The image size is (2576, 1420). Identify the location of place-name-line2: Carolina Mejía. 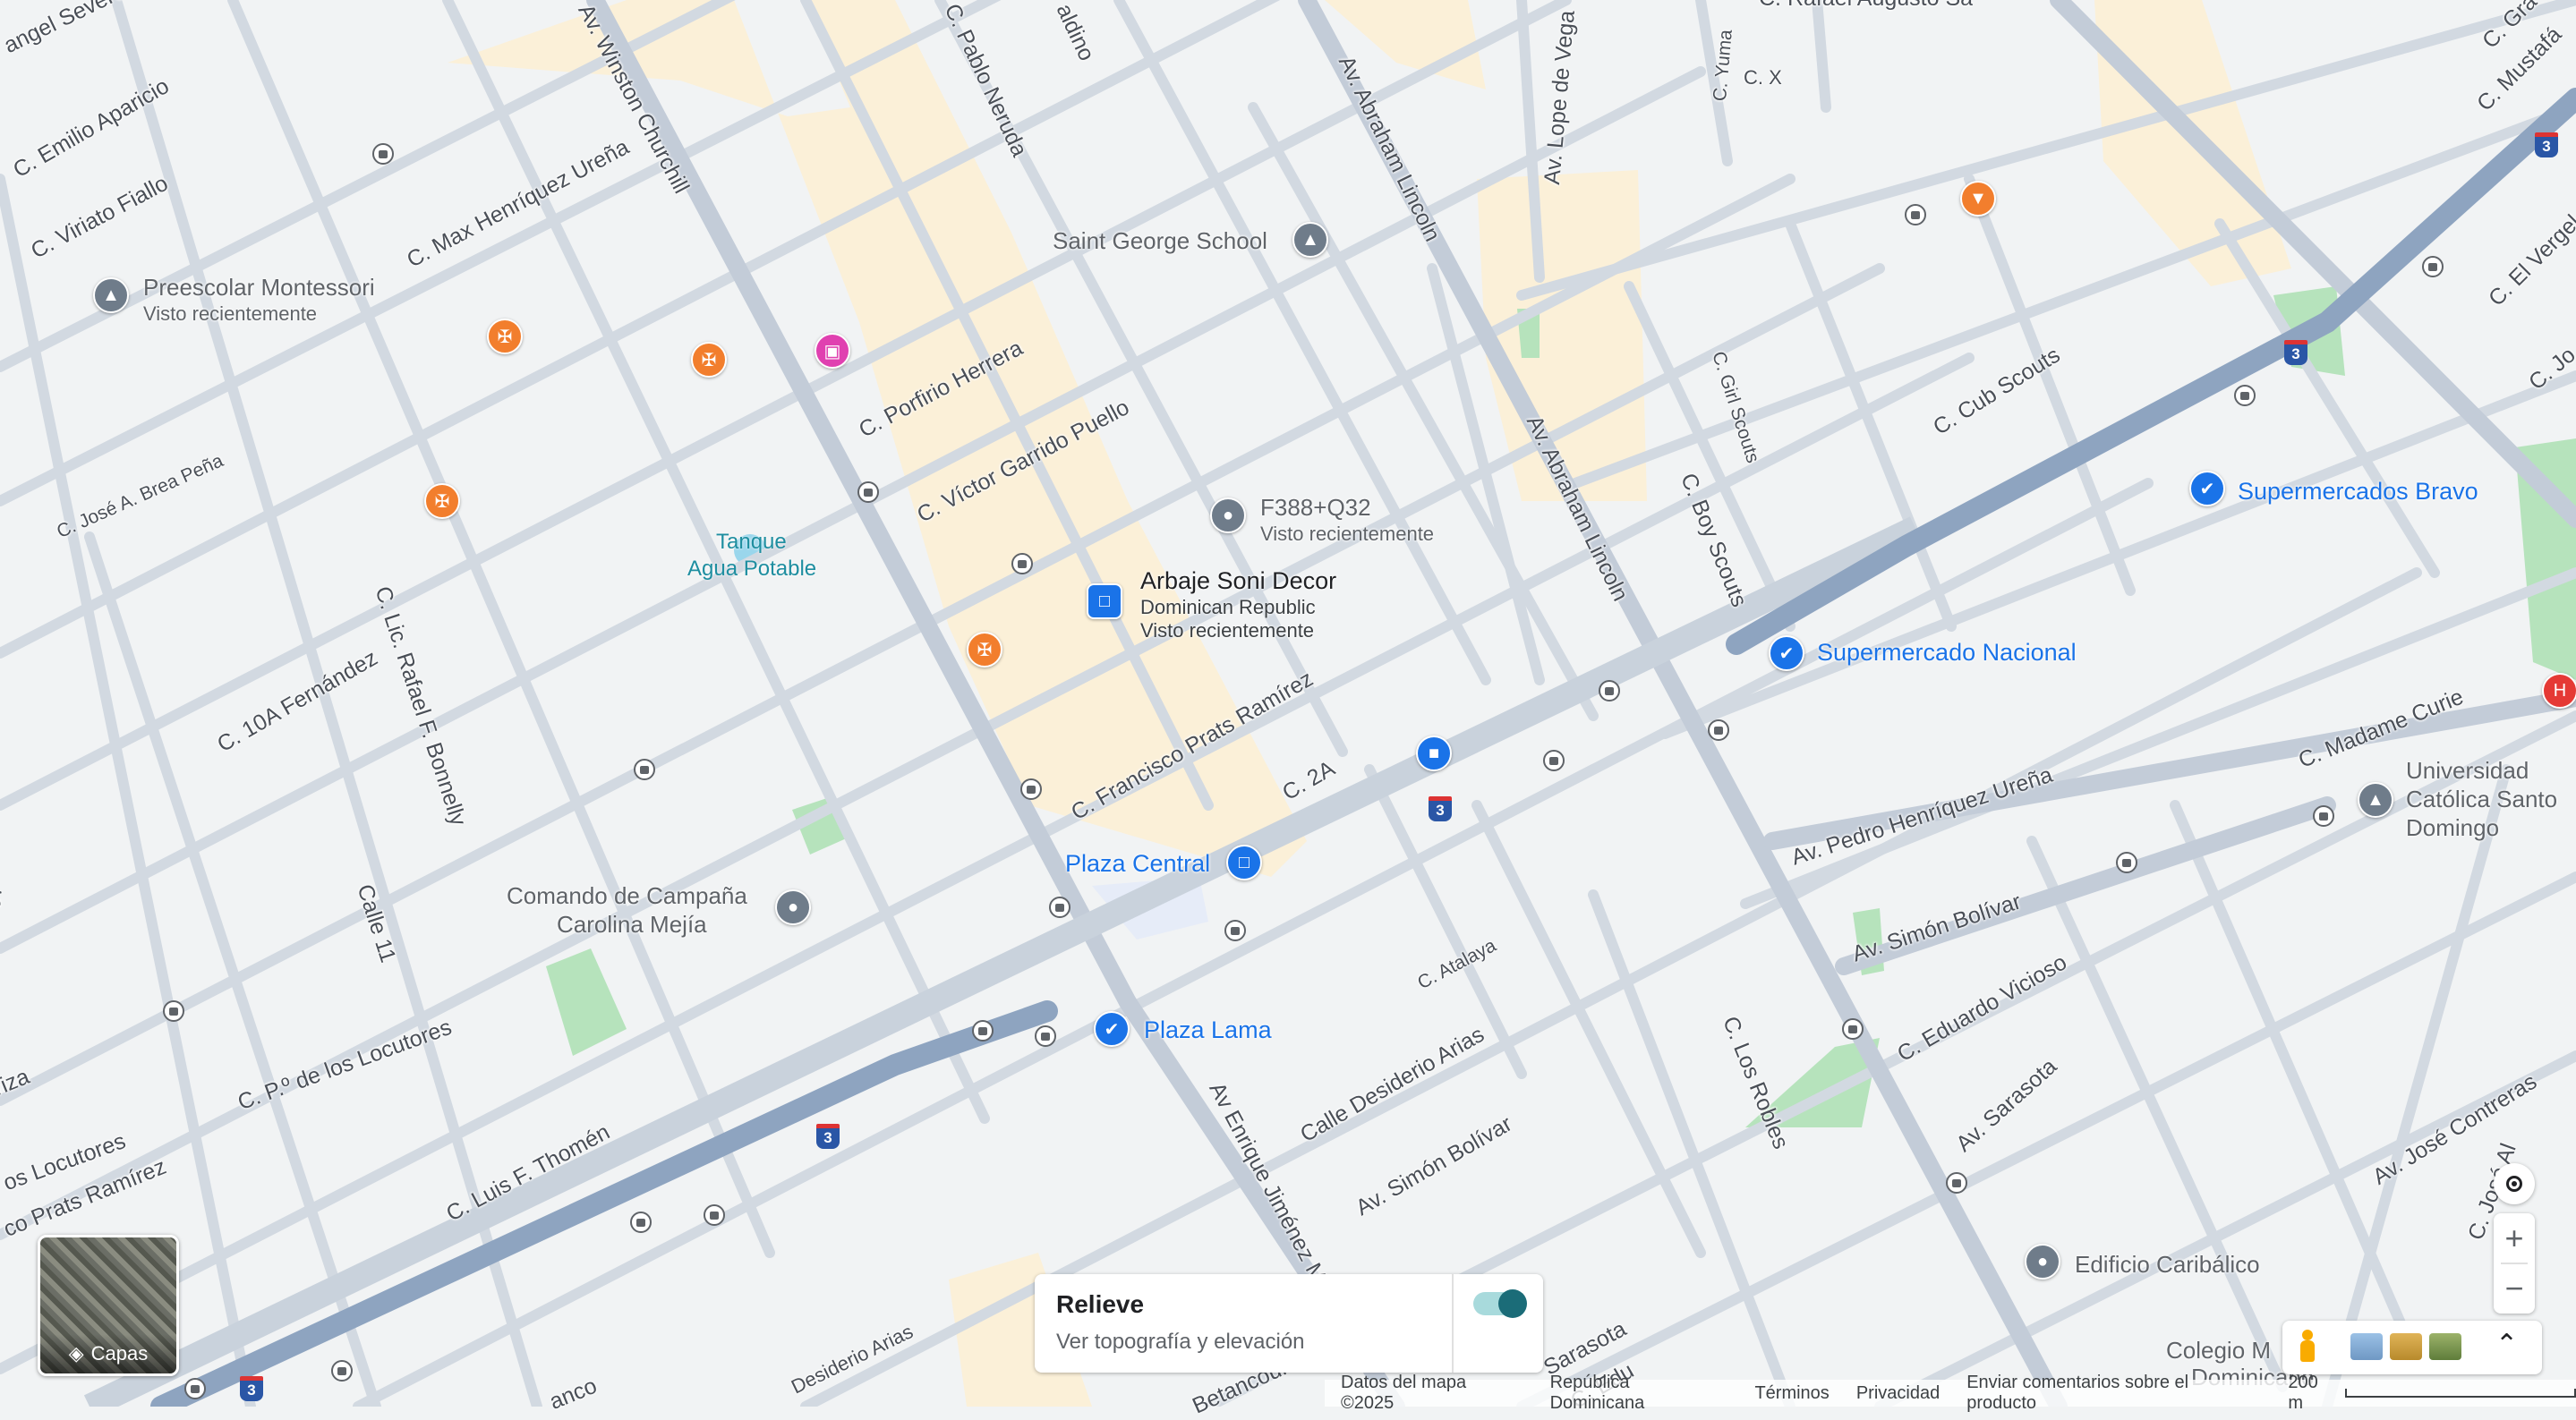
(632, 924).